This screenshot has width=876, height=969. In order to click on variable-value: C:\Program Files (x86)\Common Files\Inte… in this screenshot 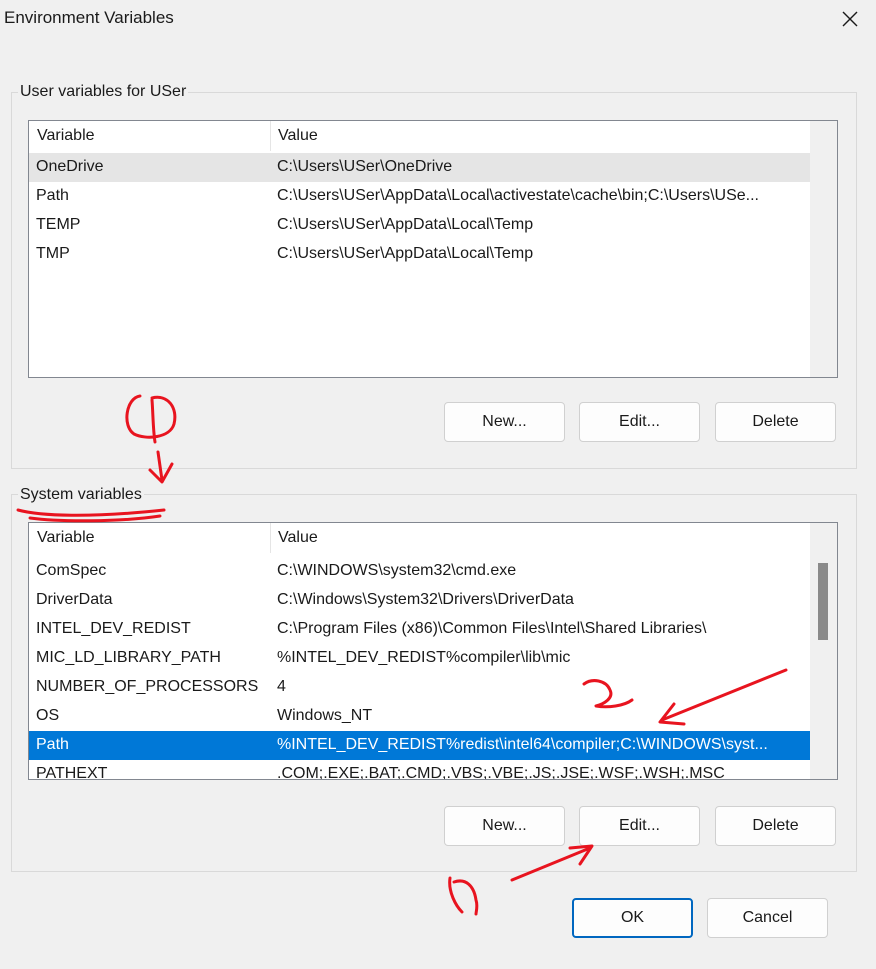, I will do `click(492, 628)`.